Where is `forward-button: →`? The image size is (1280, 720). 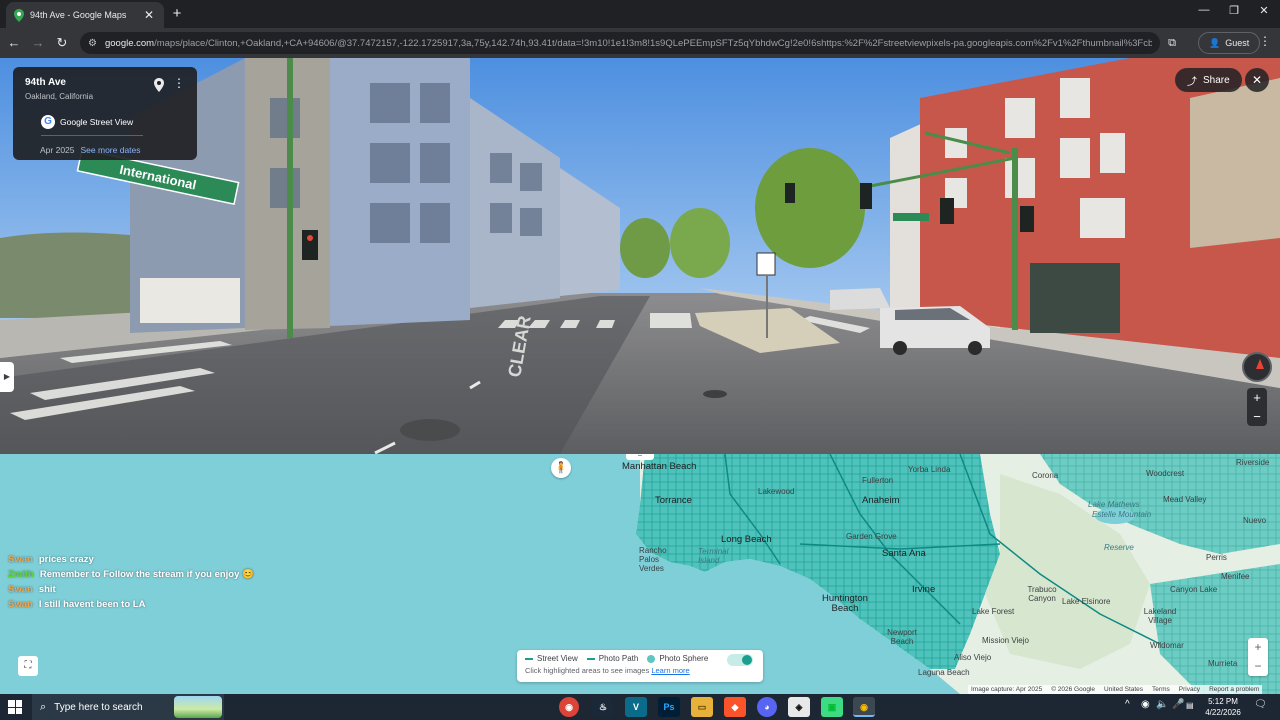 forward-button: → is located at coordinates (38, 43).